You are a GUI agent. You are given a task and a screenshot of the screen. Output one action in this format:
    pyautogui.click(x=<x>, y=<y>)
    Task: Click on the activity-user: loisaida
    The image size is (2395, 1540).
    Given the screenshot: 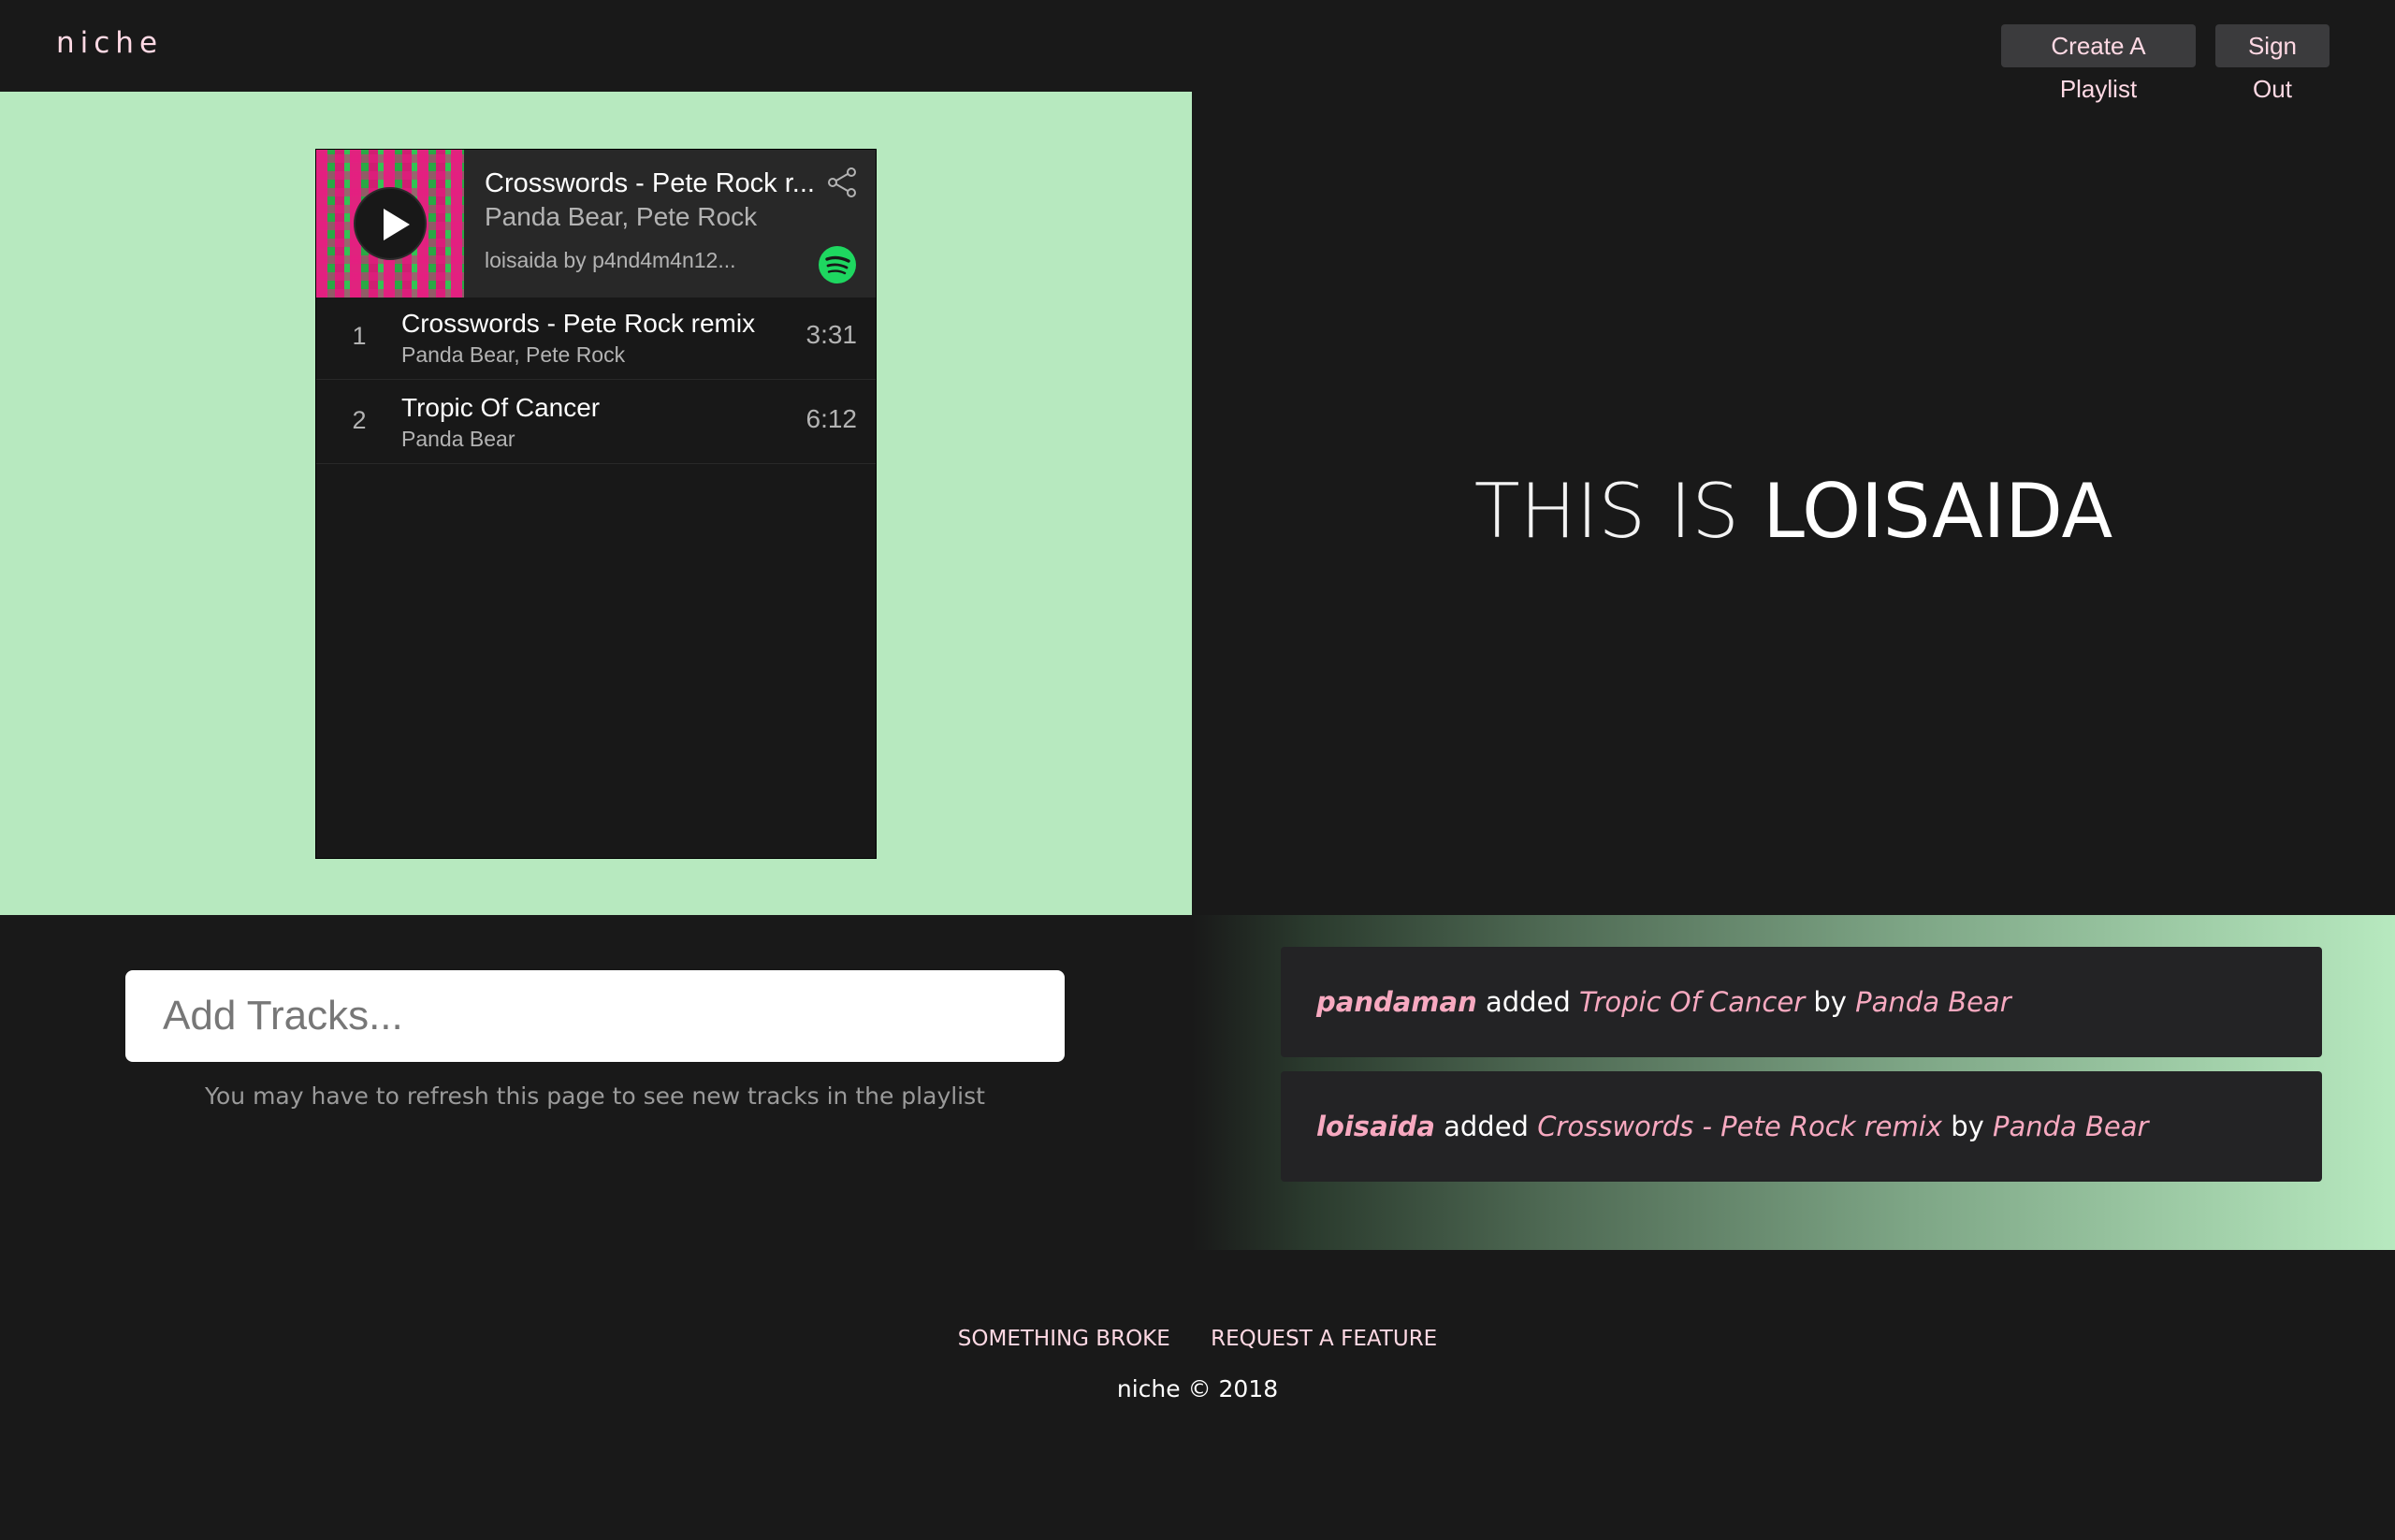 What is the action you would take?
    pyautogui.click(x=1375, y=1127)
    